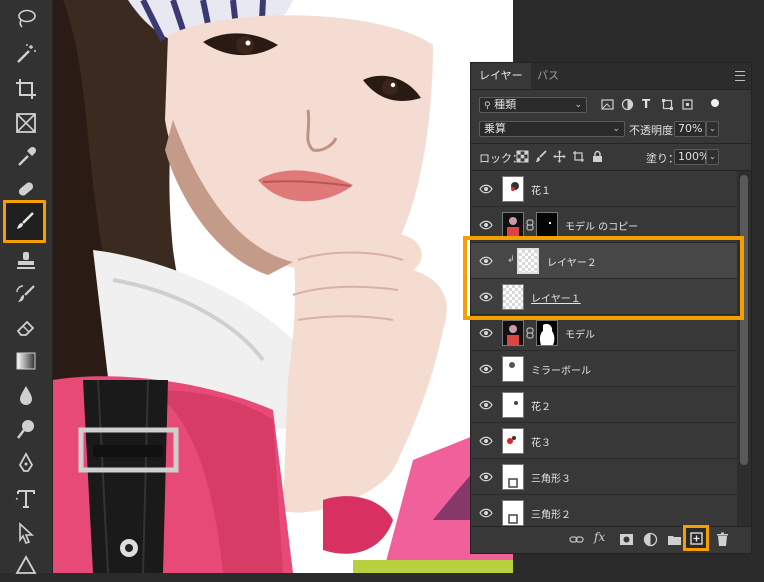  What do you see at coordinates (691, 157) in the screenshot?
I see `fill-input: 100%` at bounding box center [691, 157].